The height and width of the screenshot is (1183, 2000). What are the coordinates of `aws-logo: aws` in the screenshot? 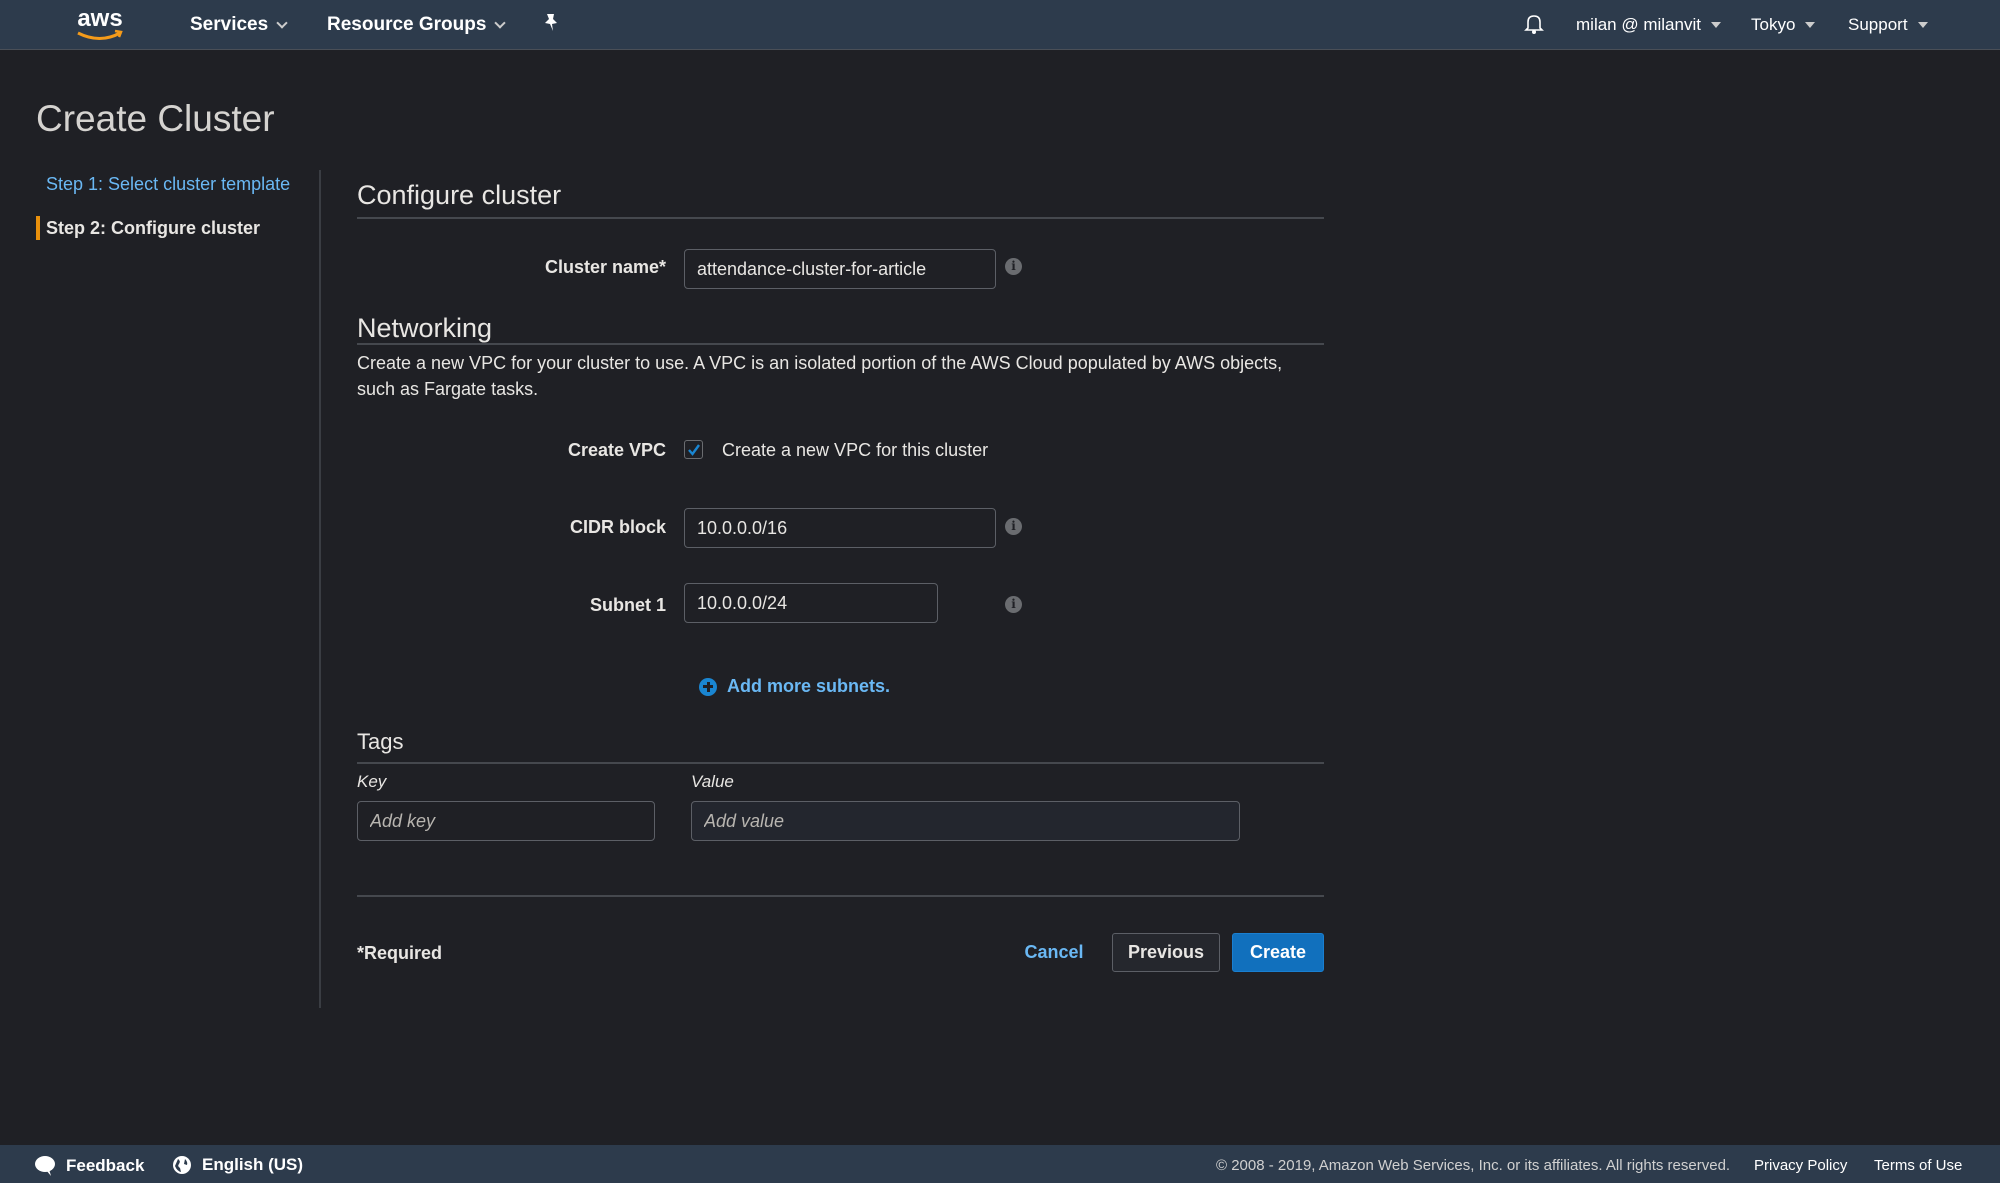 It's located at (100, 24).